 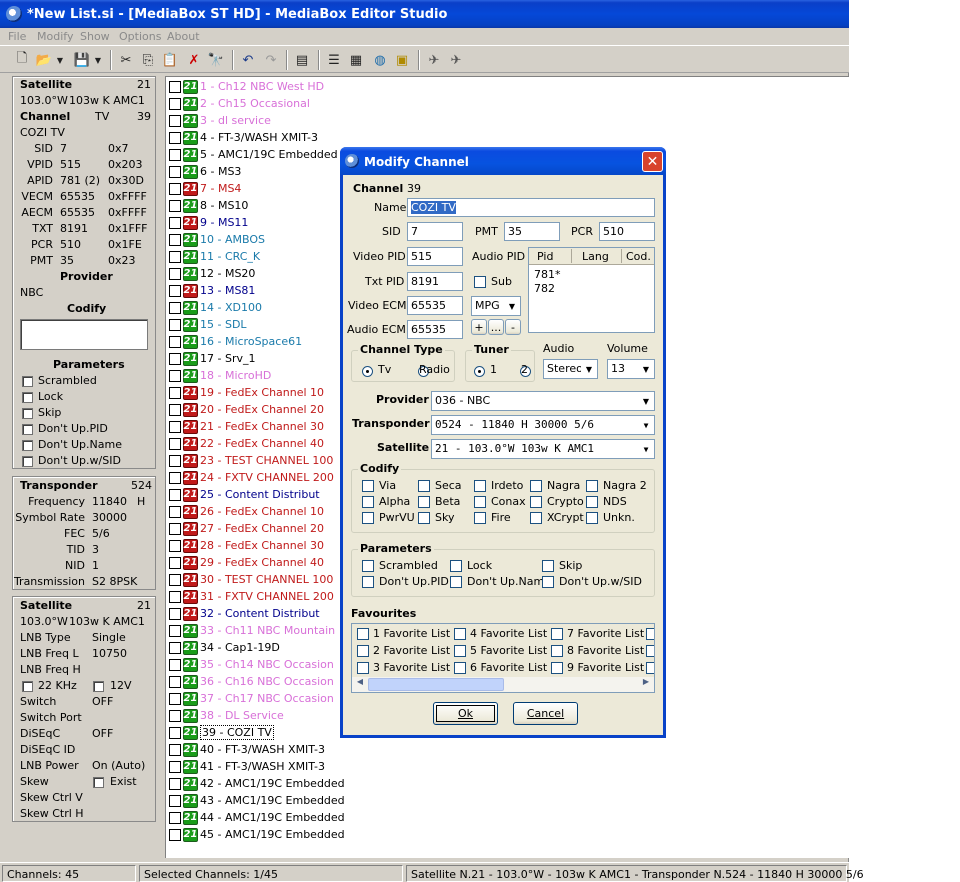 What do you see at coordinates (543, 449) in the screenshot?
I see `satellite-select: 21 - 103.0°W 103w K AMC1 ▼` at bounding box center [543, 449].